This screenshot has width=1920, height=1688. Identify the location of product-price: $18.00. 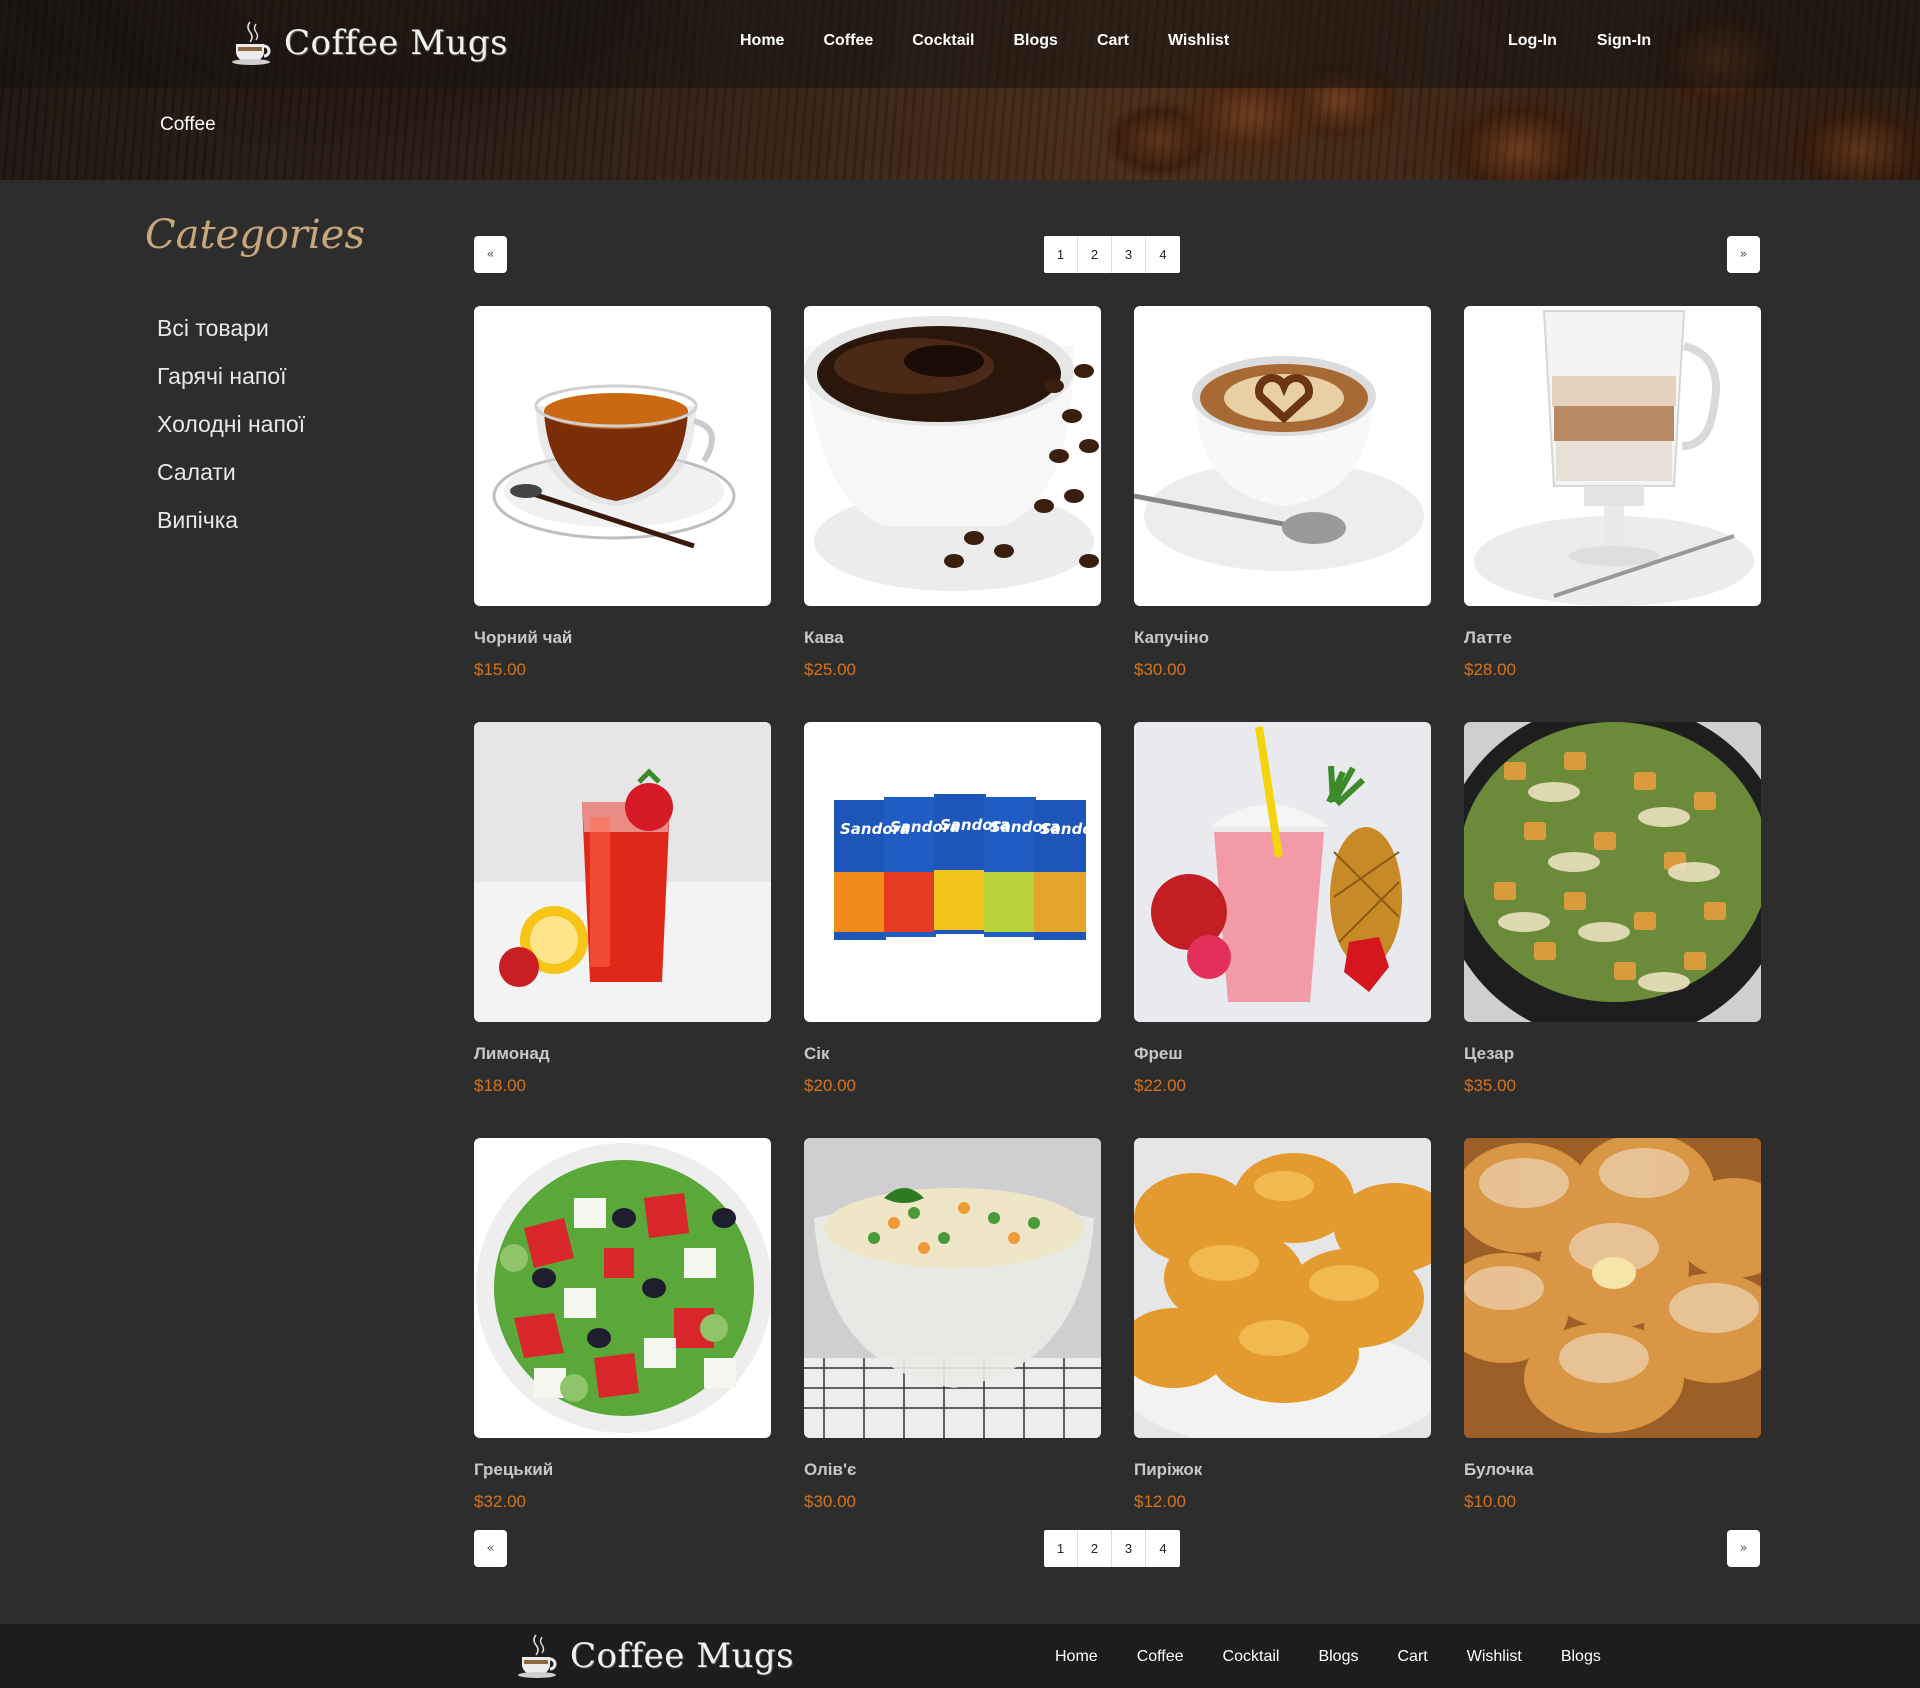
(500, 1085).